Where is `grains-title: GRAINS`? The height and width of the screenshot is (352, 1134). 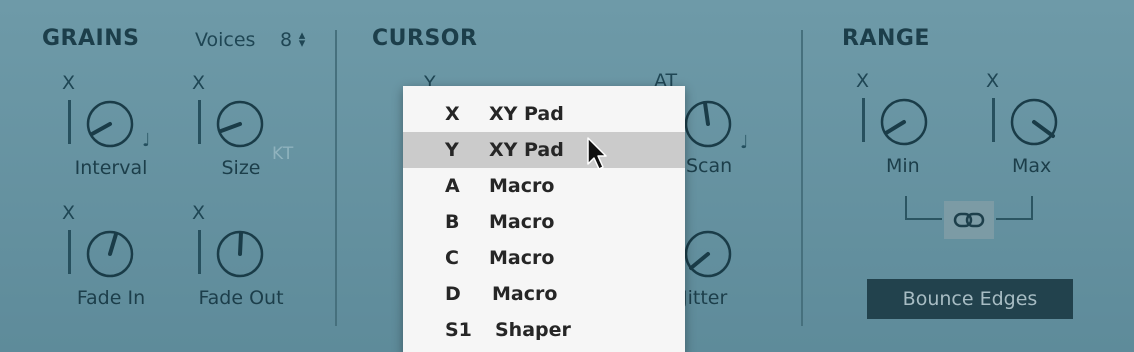
grains-title: GRAINS is located at coordinates (91, 38).